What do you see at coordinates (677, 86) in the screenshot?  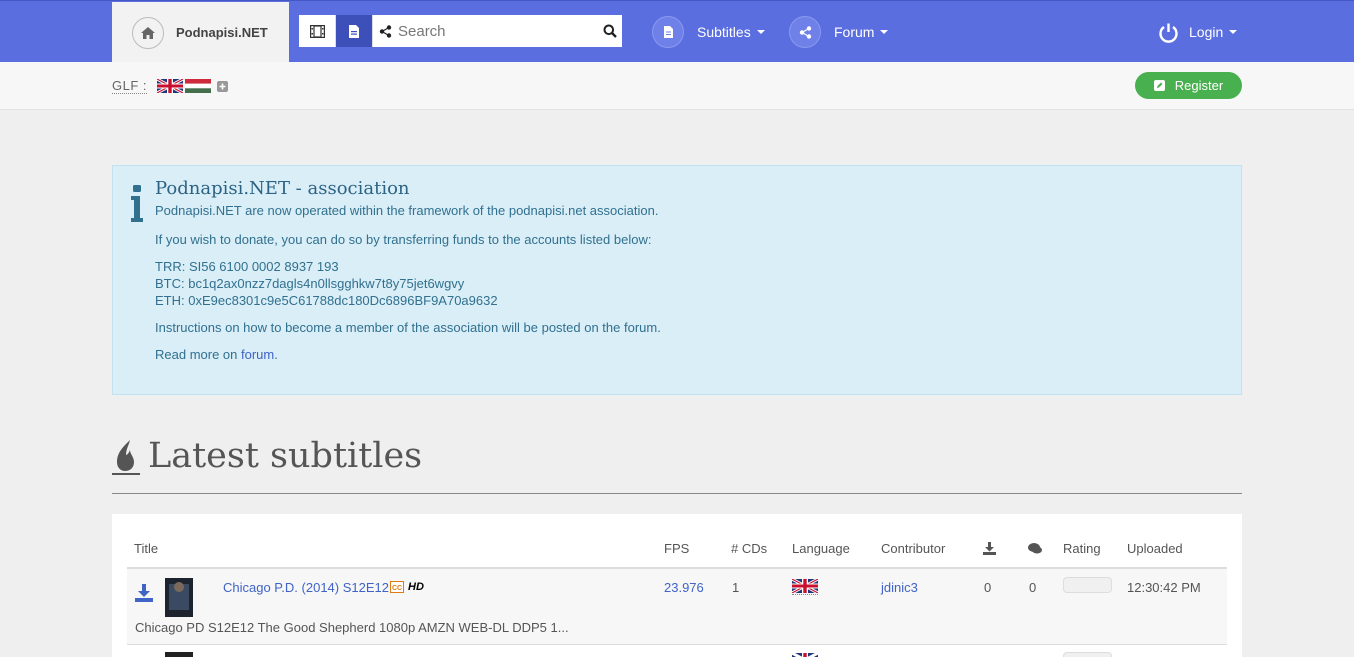 I see `language-filter-bar: GLF : Register` at bounding box center [677, 86].